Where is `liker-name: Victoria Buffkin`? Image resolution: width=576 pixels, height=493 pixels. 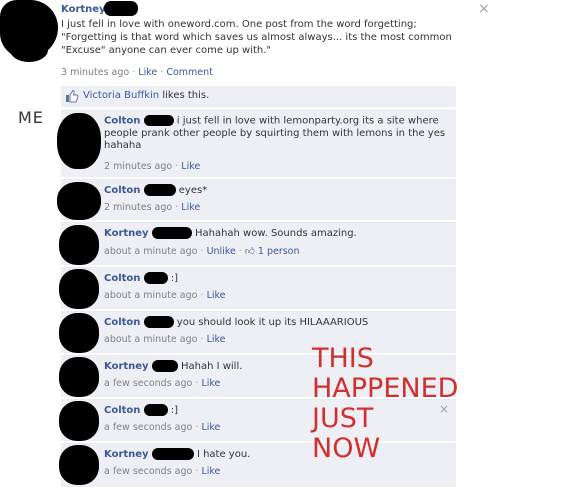
liker-name: Victoria Buffkin is located at coordinates (121, 95).